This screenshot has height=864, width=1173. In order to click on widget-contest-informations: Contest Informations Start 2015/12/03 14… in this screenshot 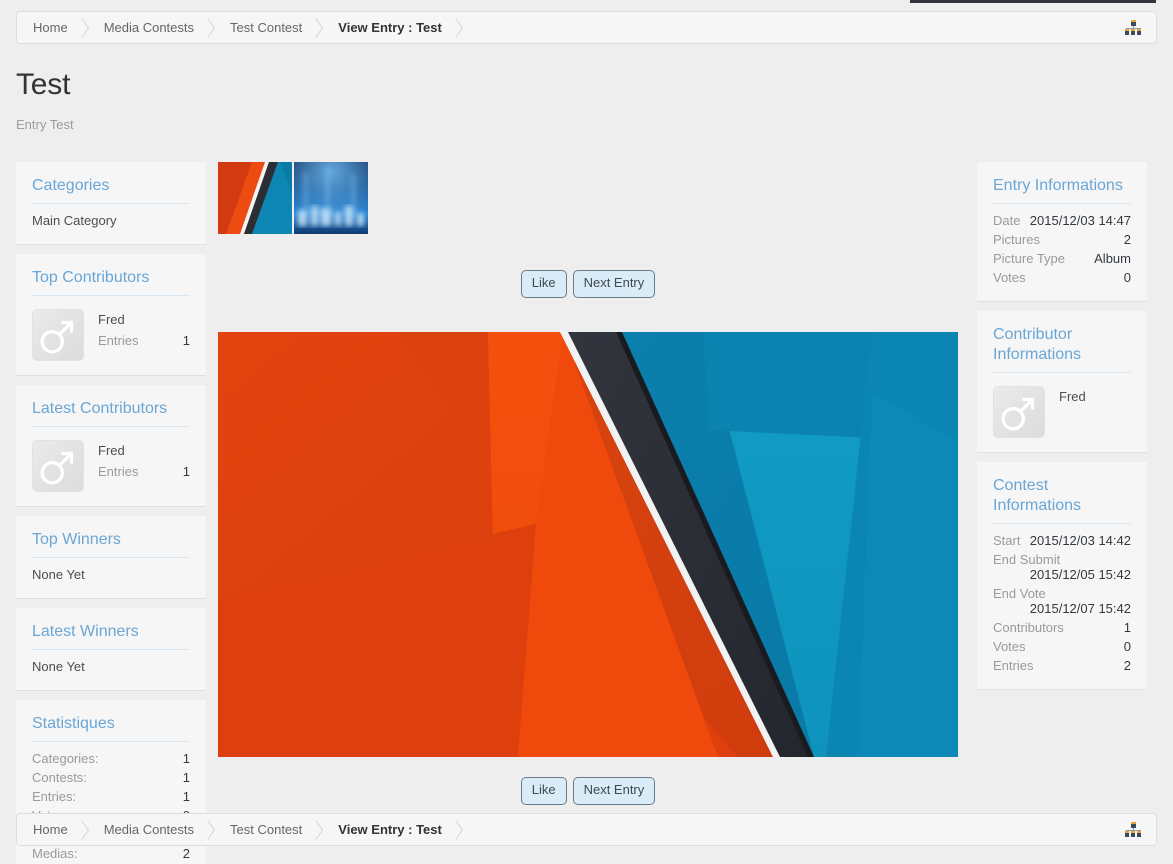, I will do `click(1062, 576)`.